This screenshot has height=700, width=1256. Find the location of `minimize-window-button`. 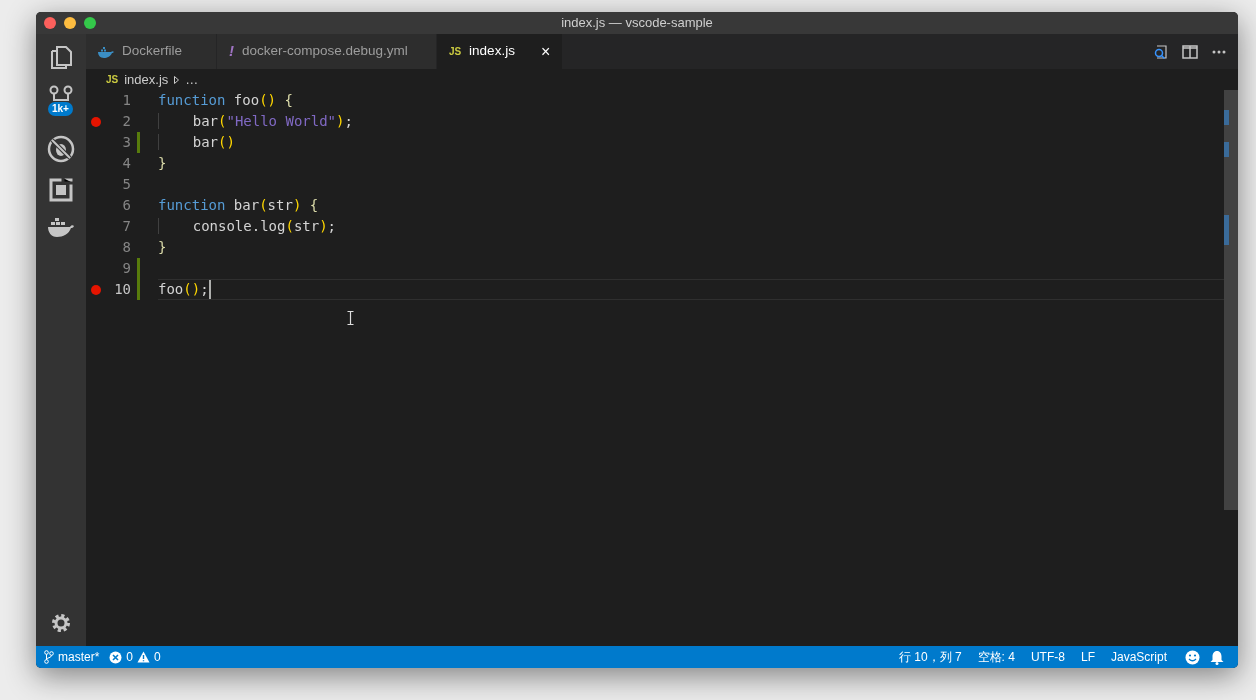

minimize-window-button is located at coordinates (70, 23).